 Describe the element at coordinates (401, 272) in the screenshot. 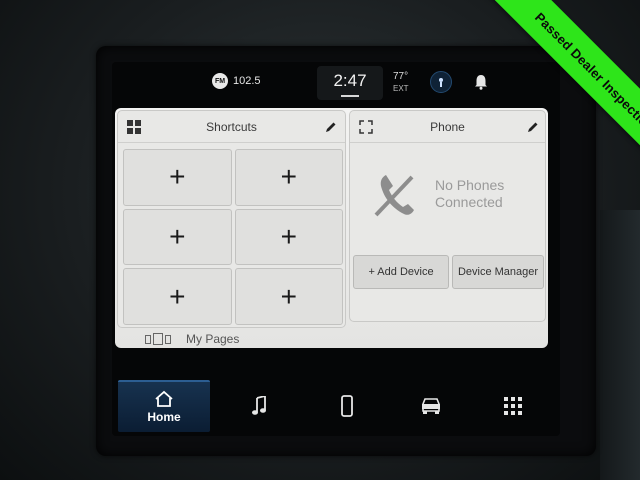

I see `add-device-button: + Add Device` at that location.